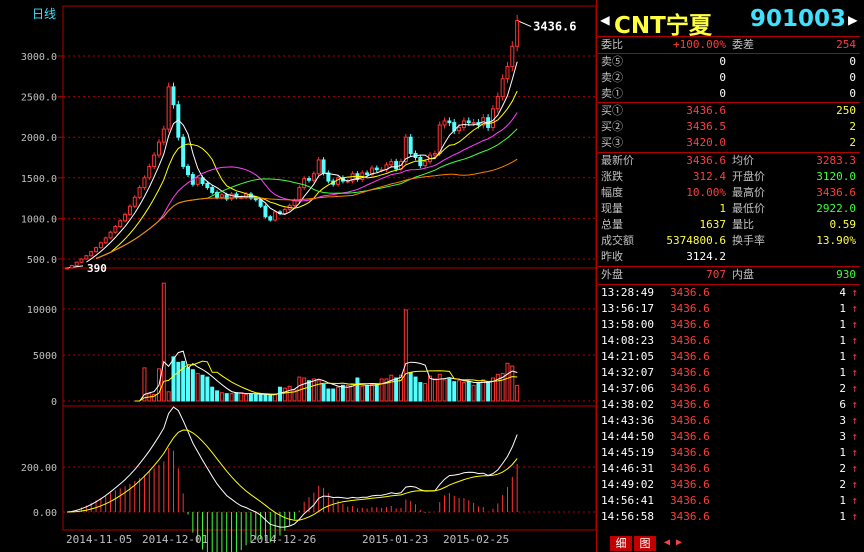 The height and width of the screenshot is (552, 864). I want to click on date-label: 2014-12-01, so click(175, 539).